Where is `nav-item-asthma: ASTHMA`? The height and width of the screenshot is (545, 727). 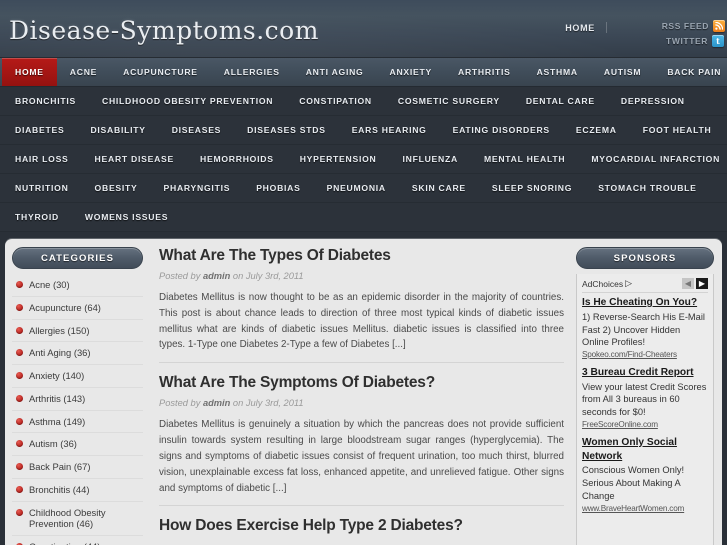
nav-item-asthma: ASTHMA is located at coordinates (557, 72).